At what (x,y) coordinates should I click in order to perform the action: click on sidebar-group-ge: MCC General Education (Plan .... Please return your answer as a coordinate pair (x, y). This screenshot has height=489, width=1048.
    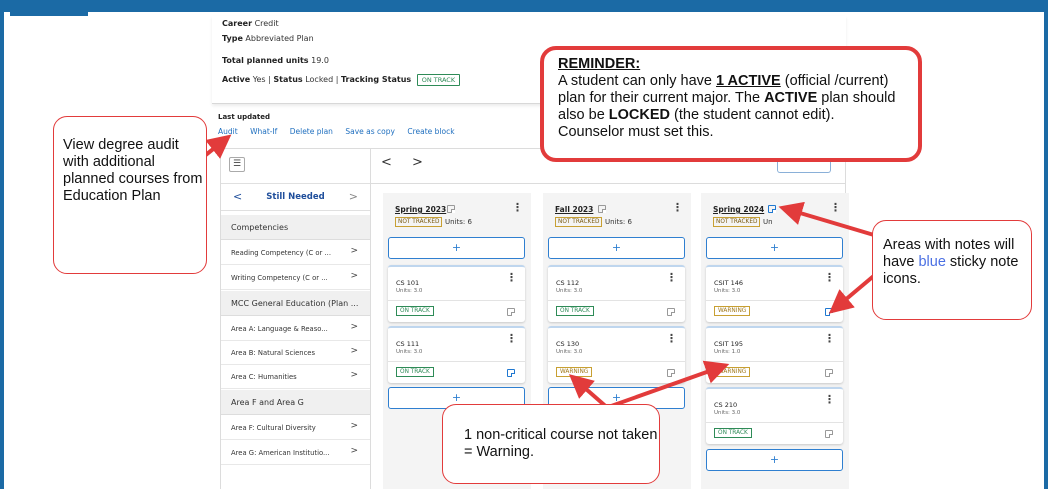
    Looking at the image, I should click on (295, 303).